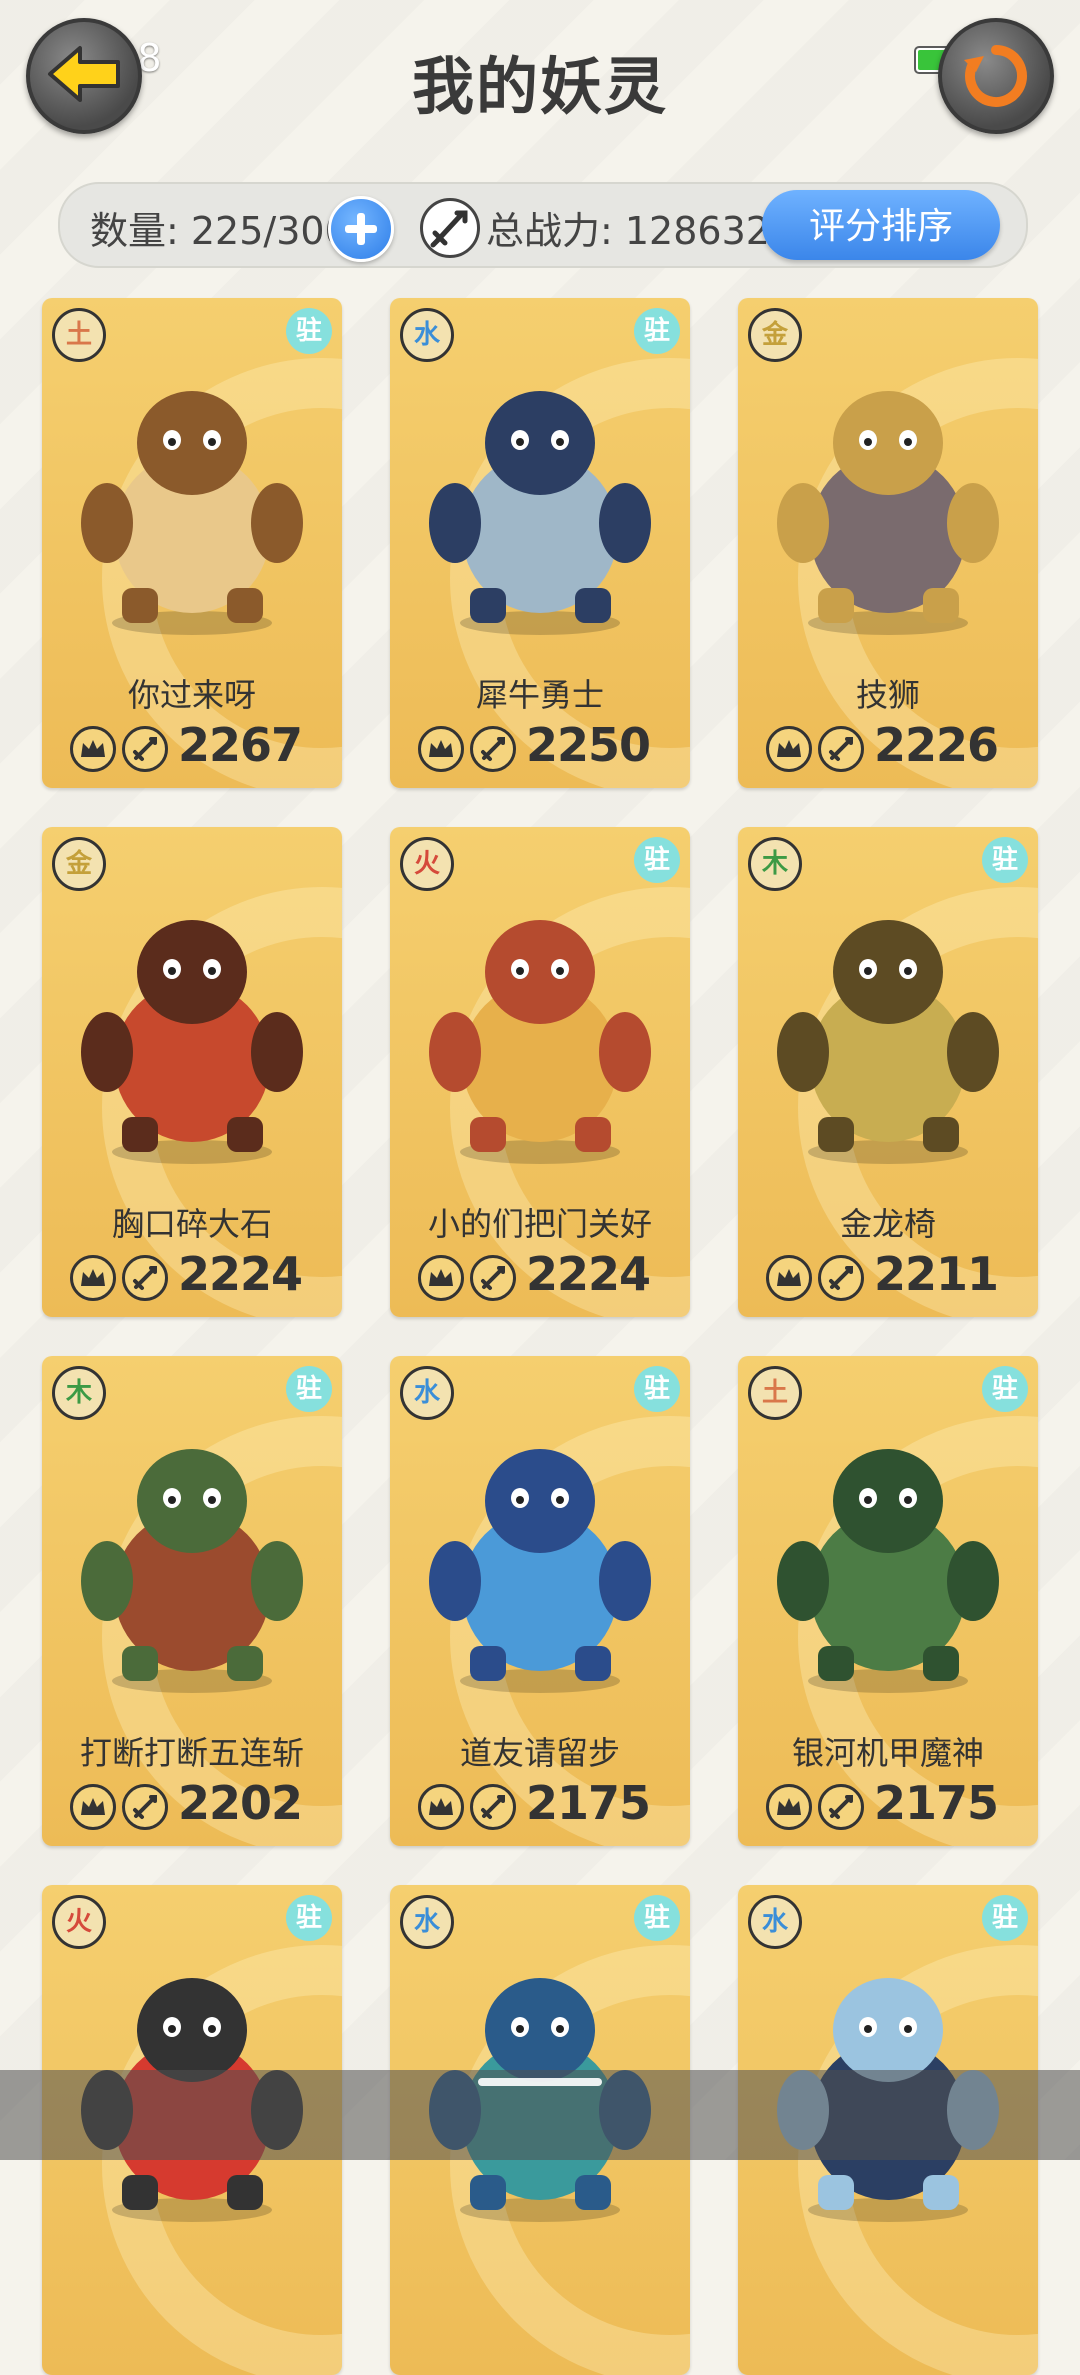 The image size is (1080, 2375). Describe the element at coordinates (936, 745) in the screenshot. I see `combat-score: 2226` at that location.